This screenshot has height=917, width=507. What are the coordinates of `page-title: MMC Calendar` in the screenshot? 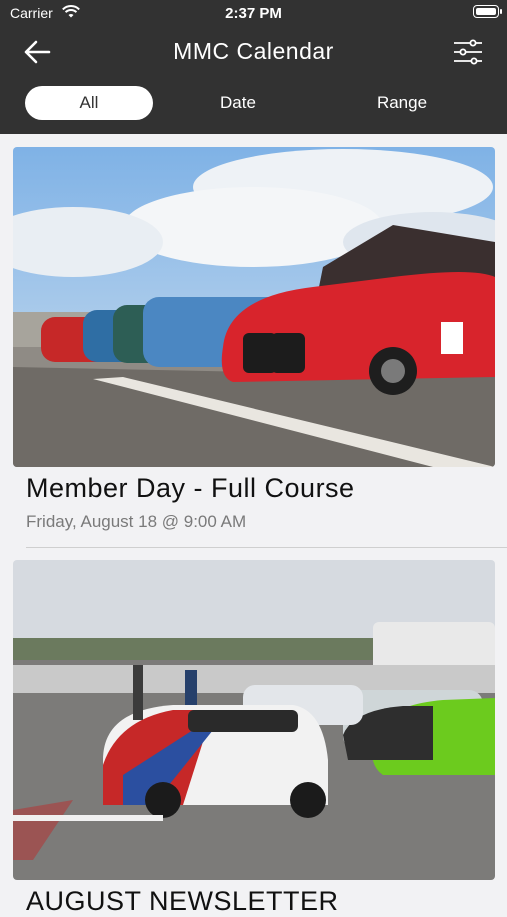 It's located at (253, 51).